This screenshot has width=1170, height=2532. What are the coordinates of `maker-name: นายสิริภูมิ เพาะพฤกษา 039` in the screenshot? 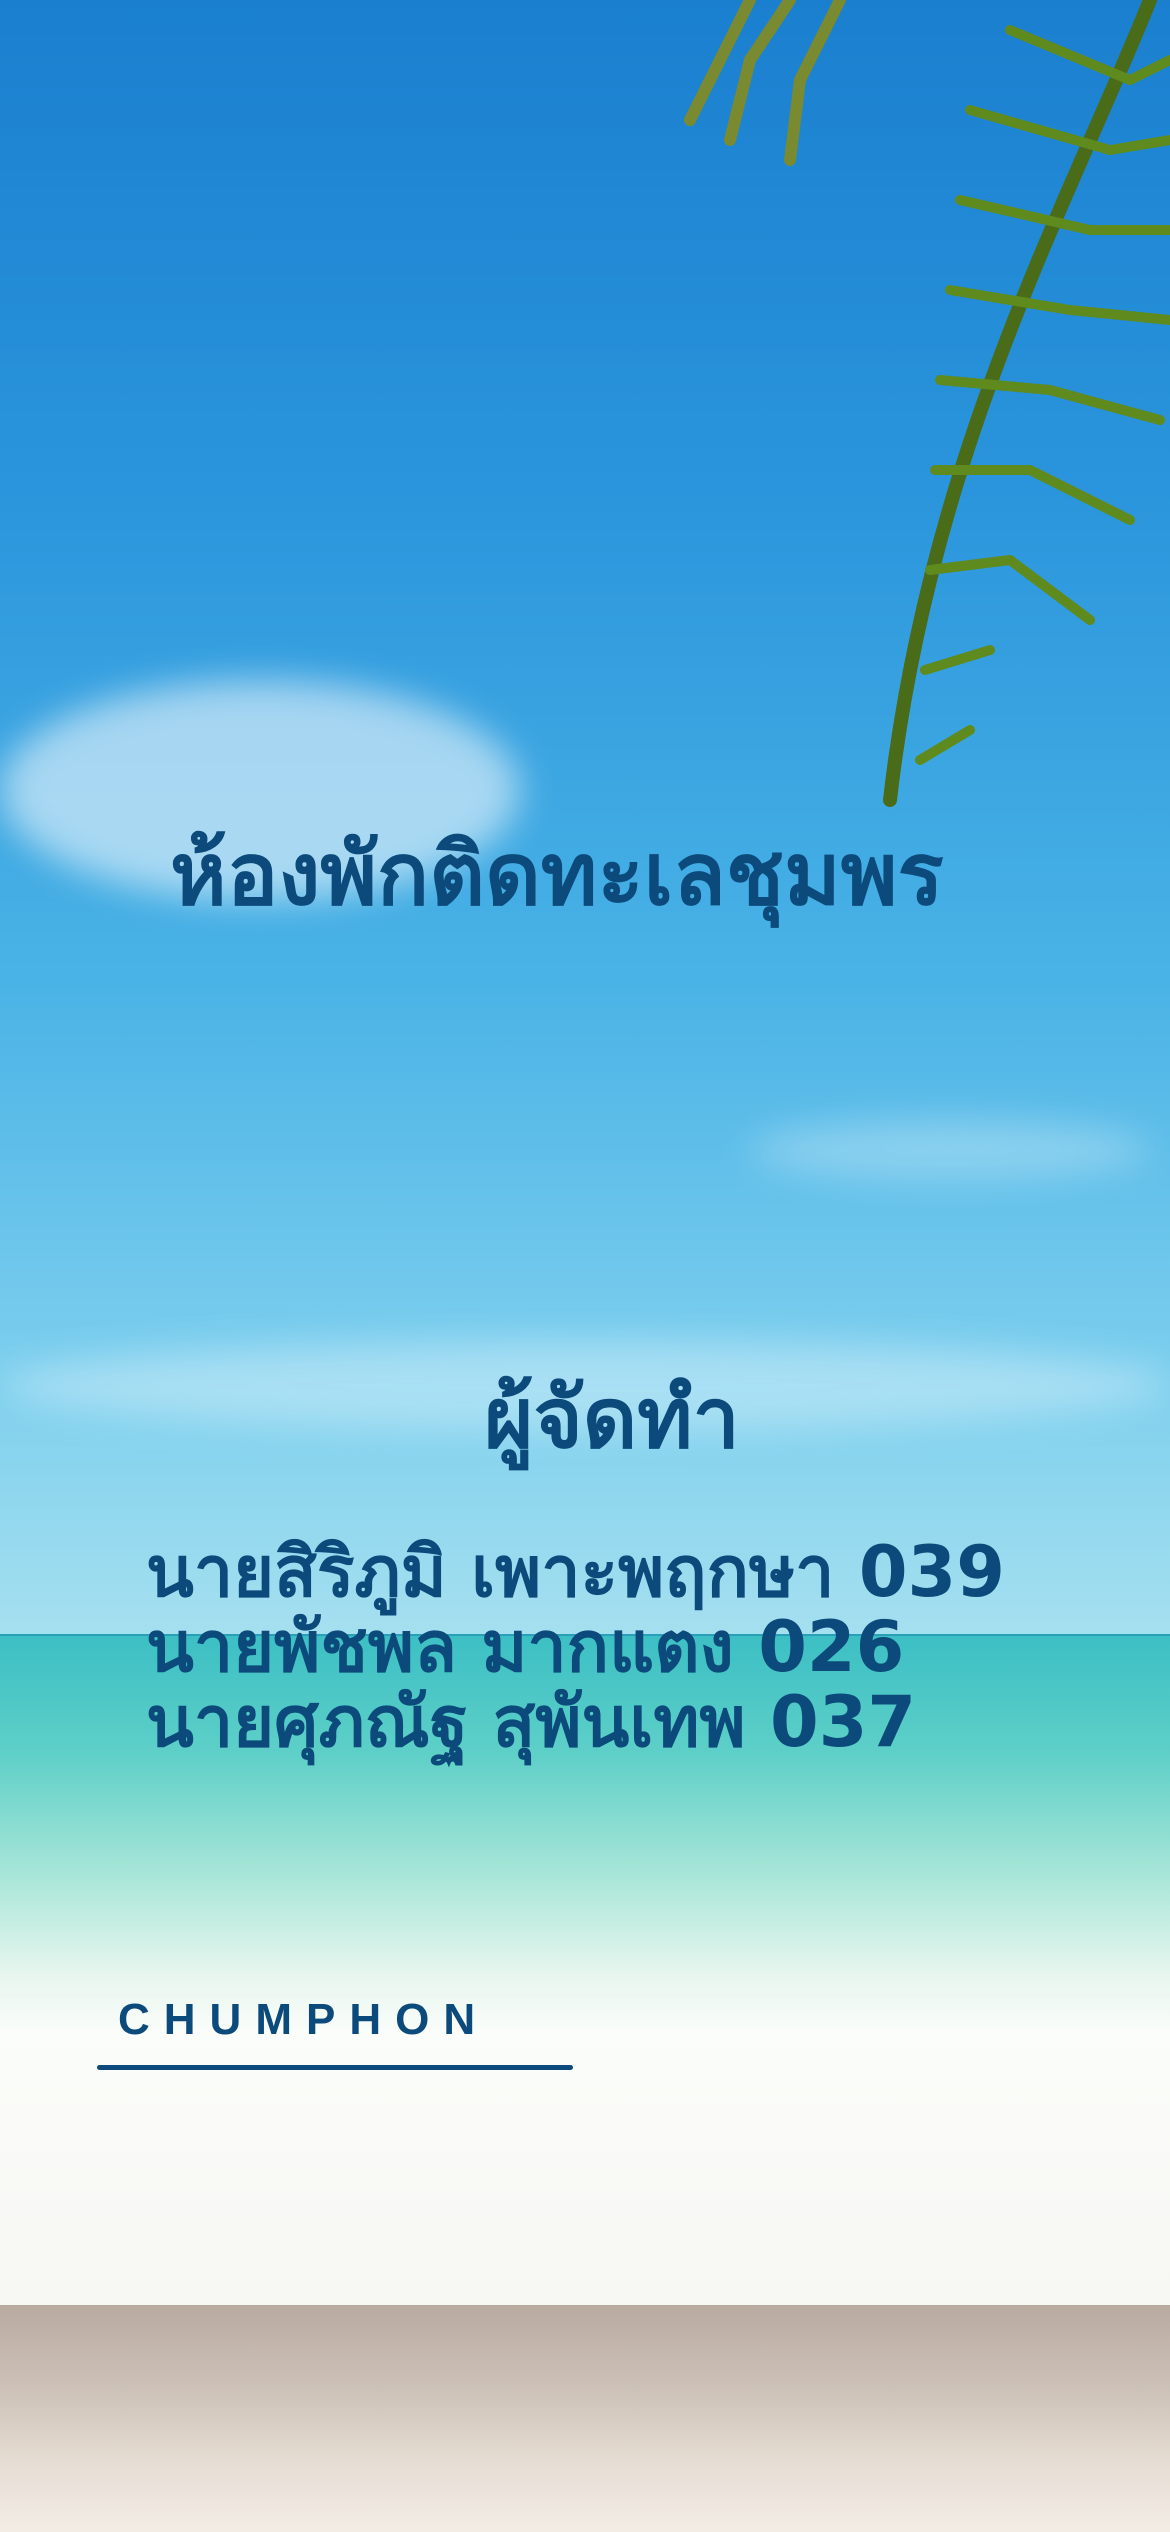 It's located at (575, 1572).